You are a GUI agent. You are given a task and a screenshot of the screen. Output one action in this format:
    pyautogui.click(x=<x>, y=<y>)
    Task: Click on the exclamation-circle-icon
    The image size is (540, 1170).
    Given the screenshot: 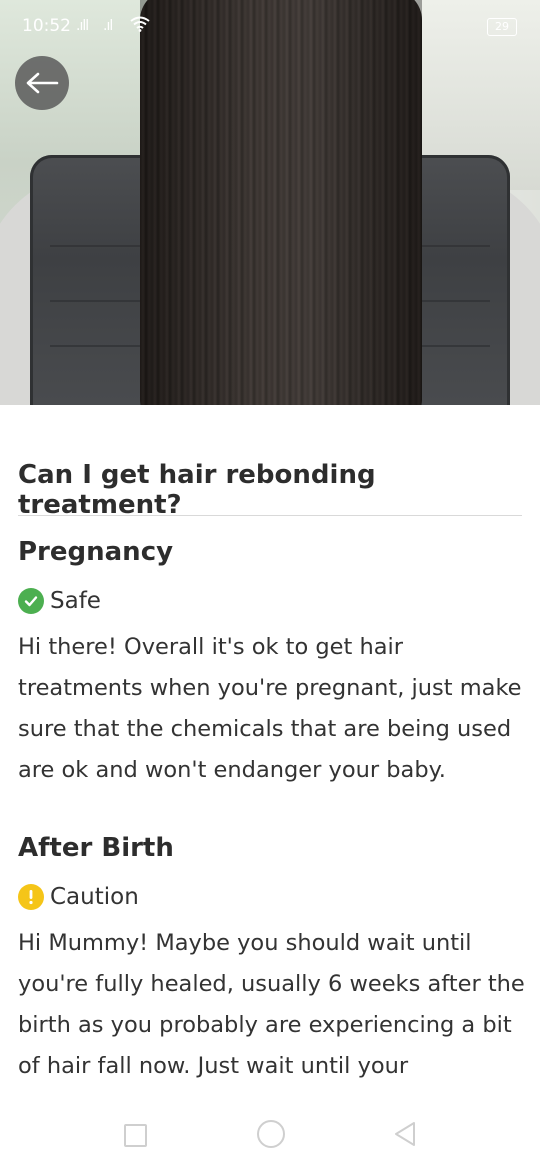 What is the action you would take?
    pyautogui.click(x=31, y=897)
    